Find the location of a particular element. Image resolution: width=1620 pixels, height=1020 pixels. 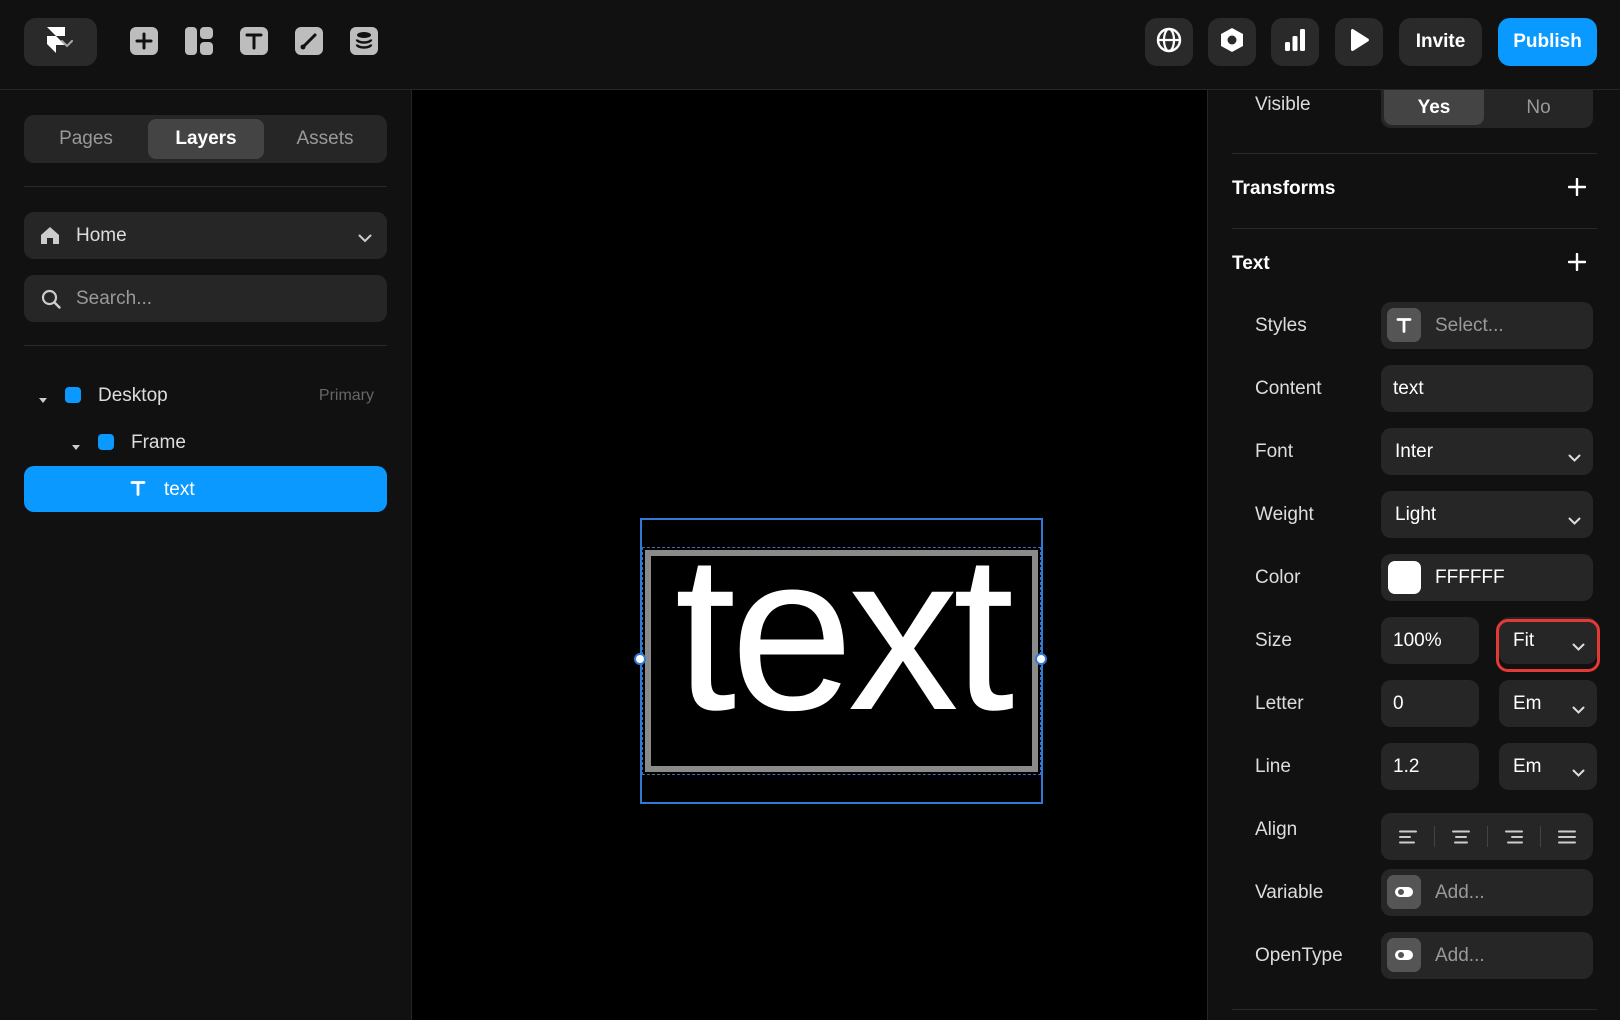

visible-yes-button: Yes is located at coordinates (1434, 107).